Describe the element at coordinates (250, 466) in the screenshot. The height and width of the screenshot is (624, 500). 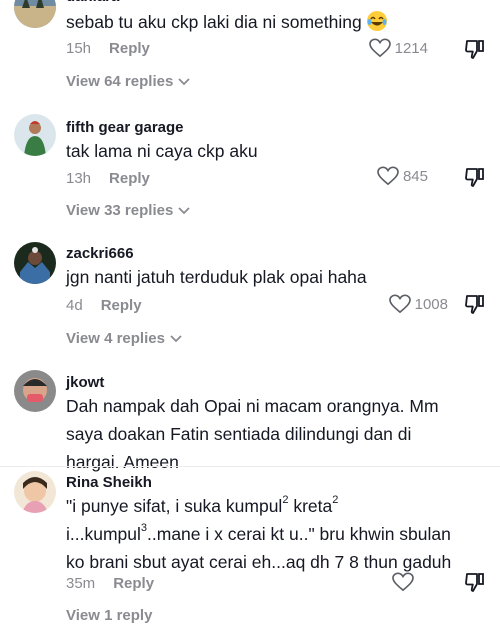
I see `divider` at that location.